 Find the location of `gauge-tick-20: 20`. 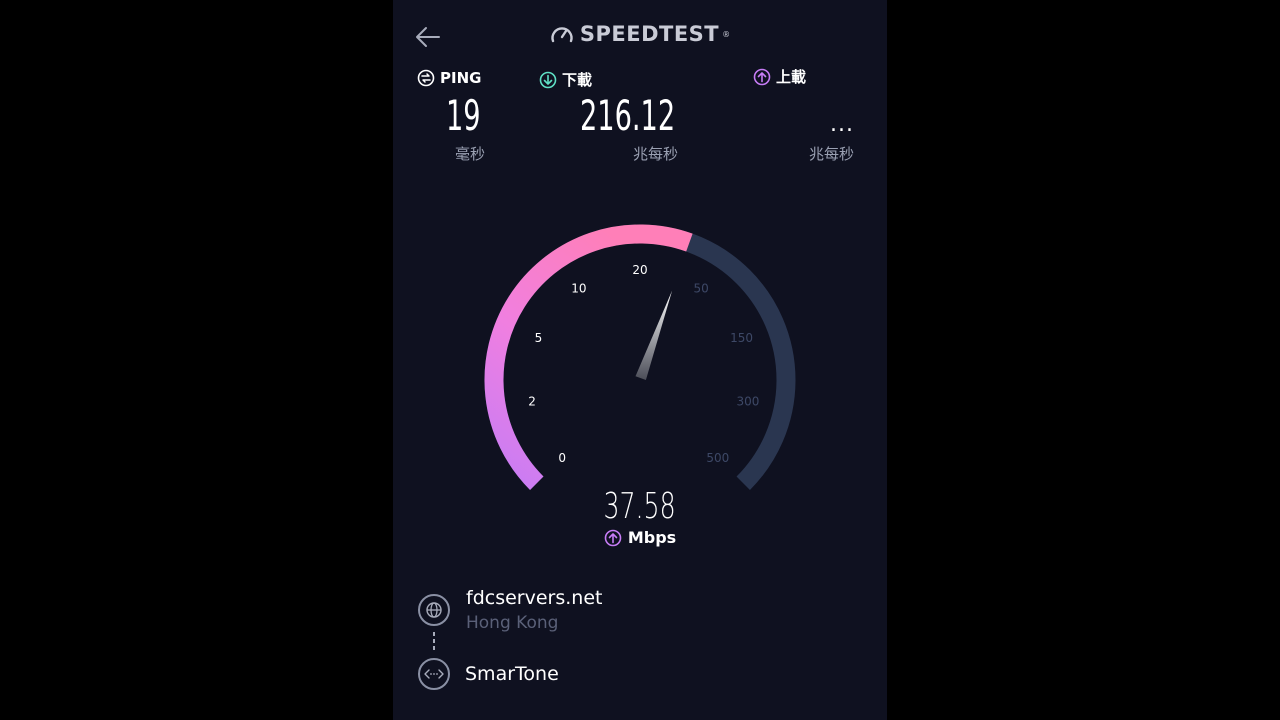

gauge-tick-20: 20 is located at coordinates (639, 270).